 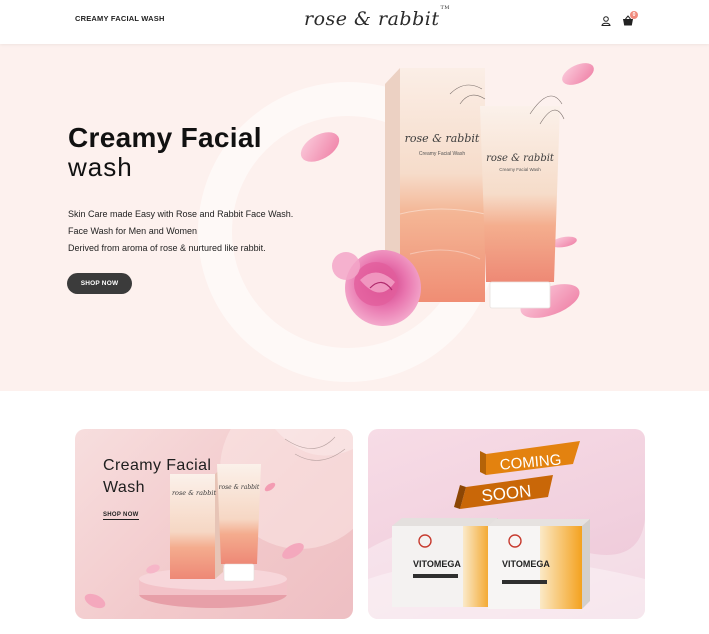 I want to click on coming-soon-image: COMING SOON VITOMEGA VITOMEGA, so click(x=506, y=530).